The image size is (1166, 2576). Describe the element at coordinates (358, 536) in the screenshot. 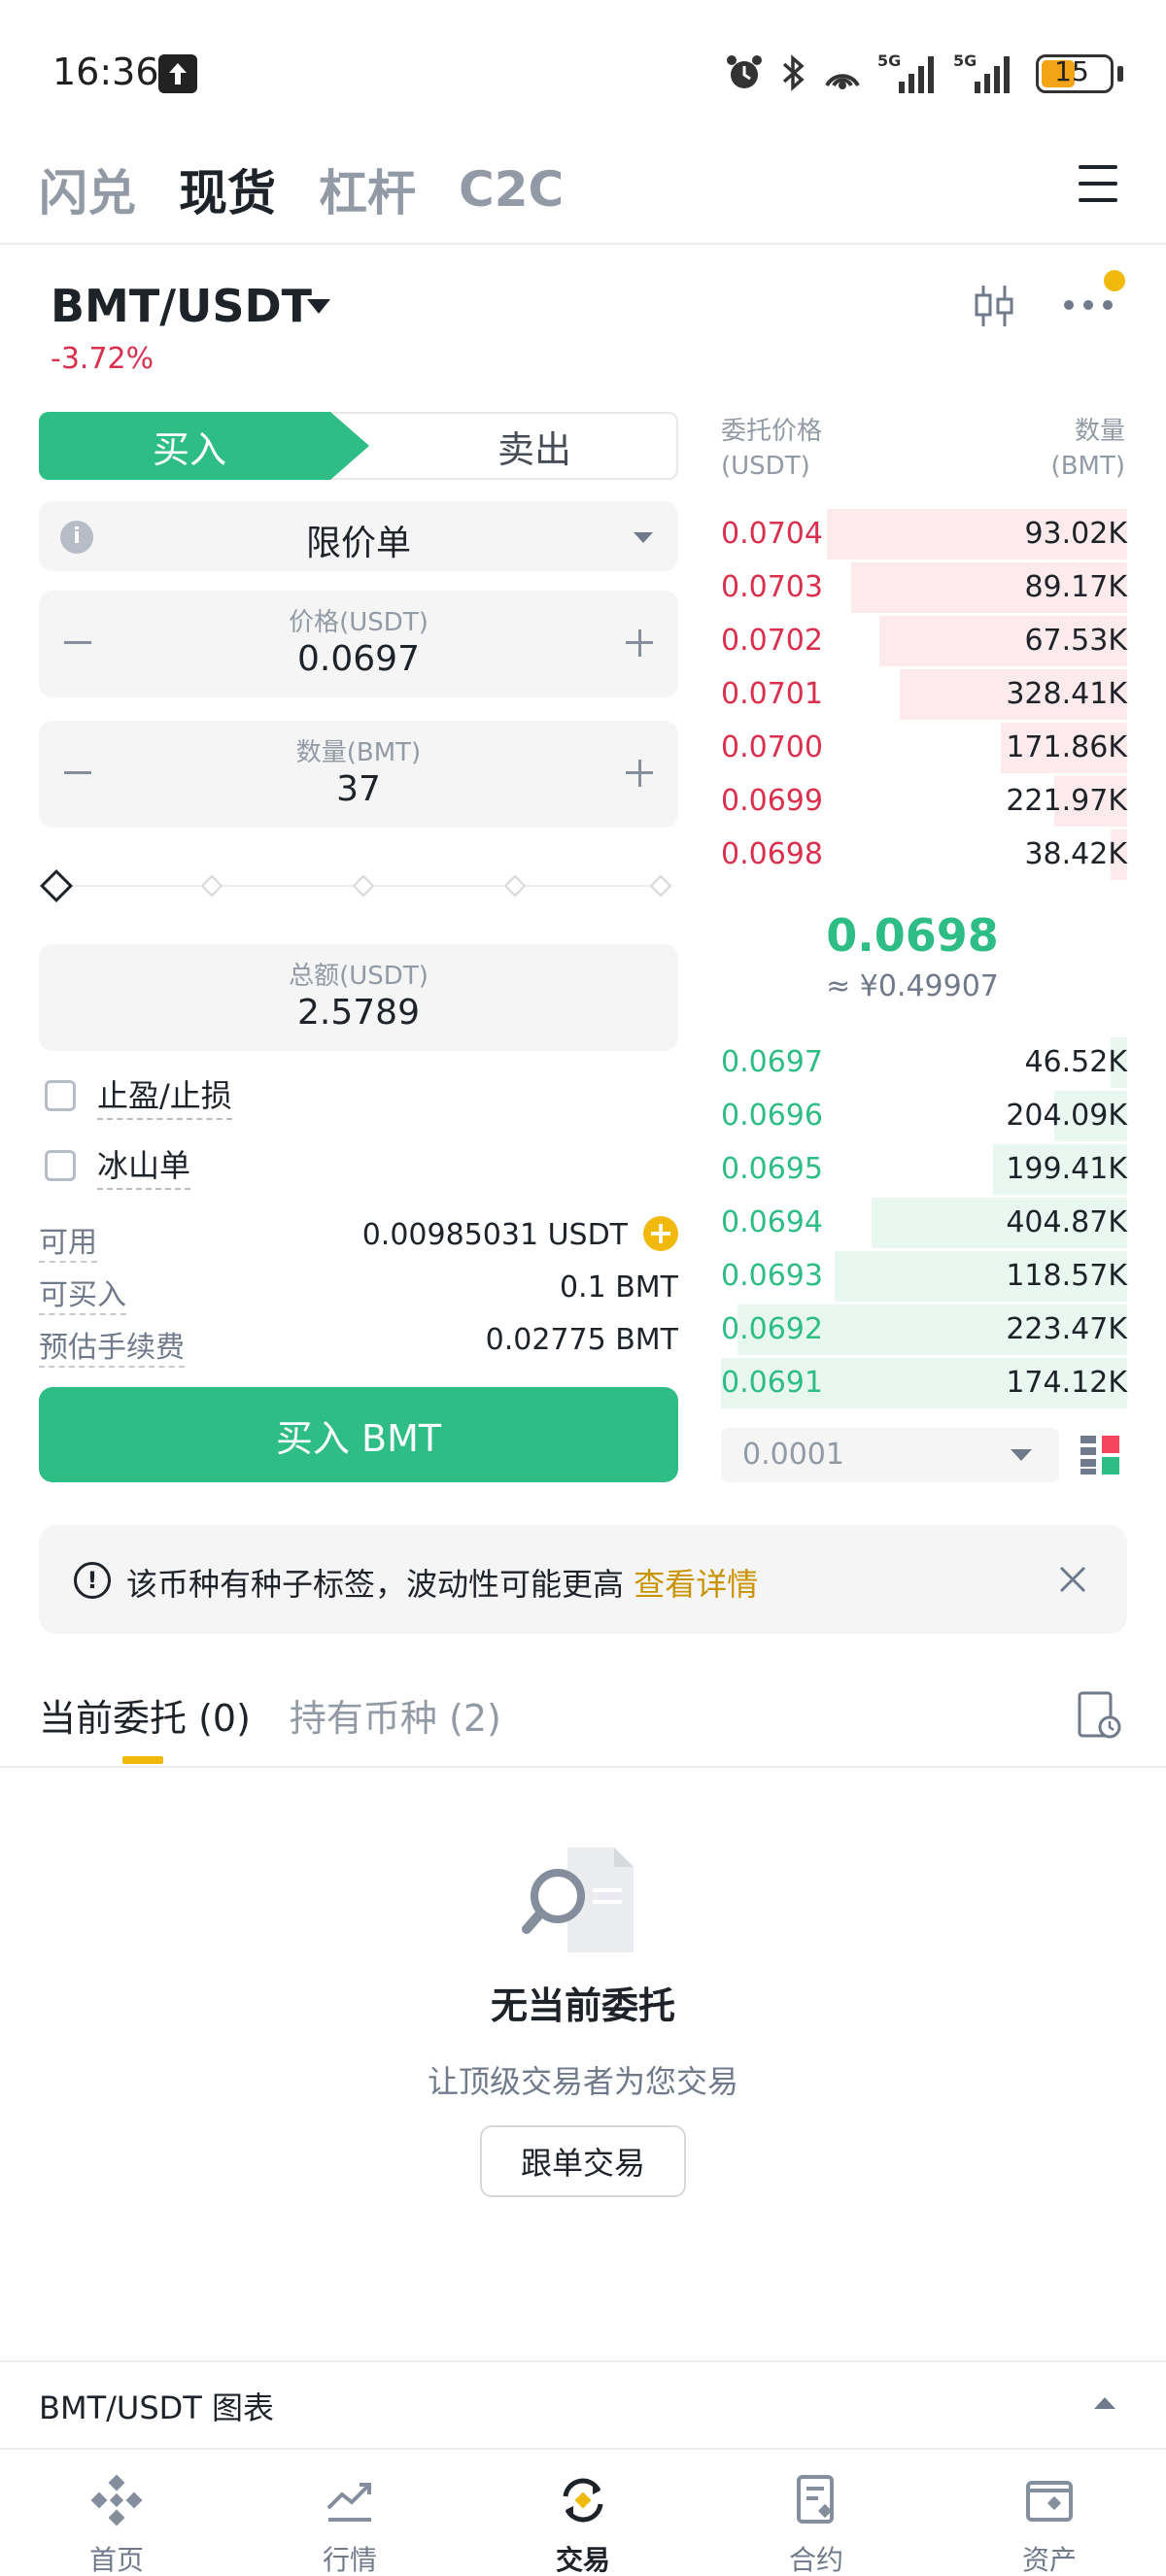

I see `order-type-select: i 限价单` at that location.